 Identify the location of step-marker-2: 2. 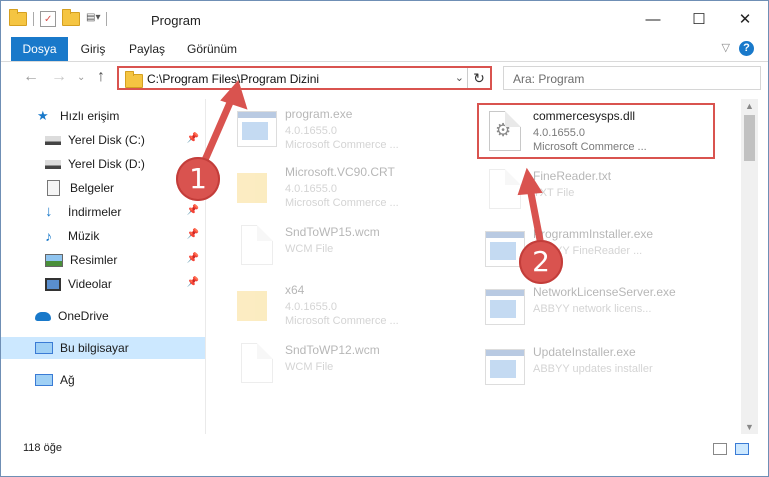
(541, 262).